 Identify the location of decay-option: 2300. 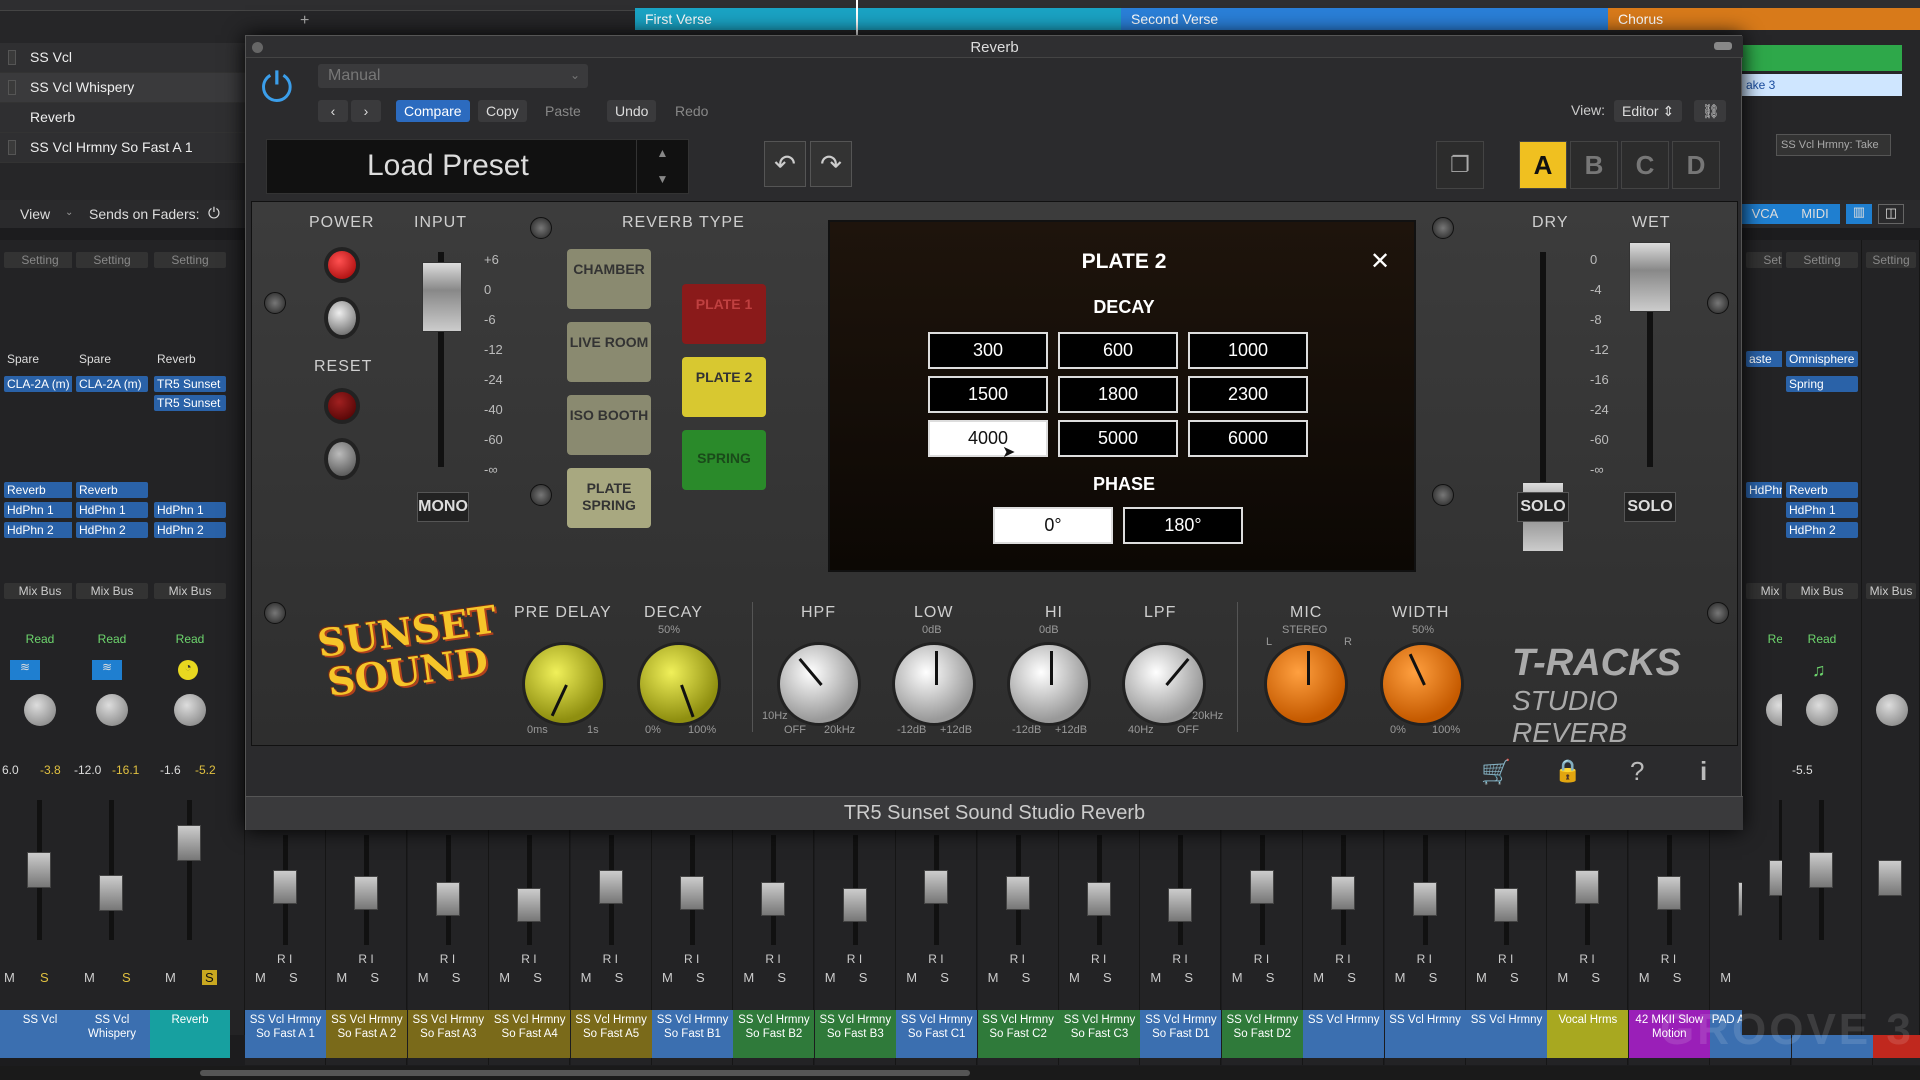
(1248, 394).